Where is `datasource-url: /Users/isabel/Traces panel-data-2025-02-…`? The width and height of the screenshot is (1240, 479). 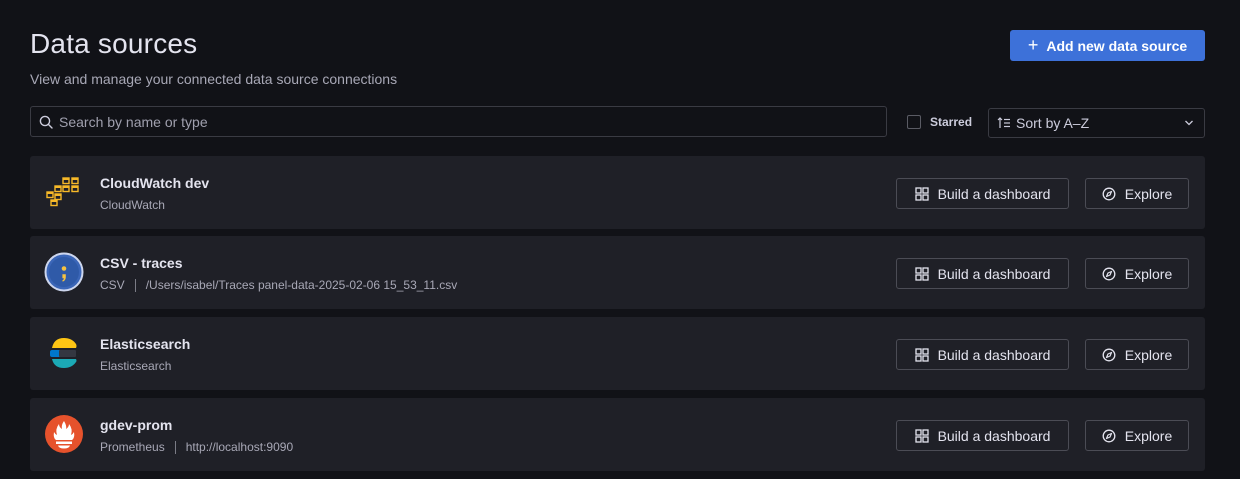 datasource-url: /Users/isabel/Traces panel-data-2025-02-… is located at coordinates (301, 285).